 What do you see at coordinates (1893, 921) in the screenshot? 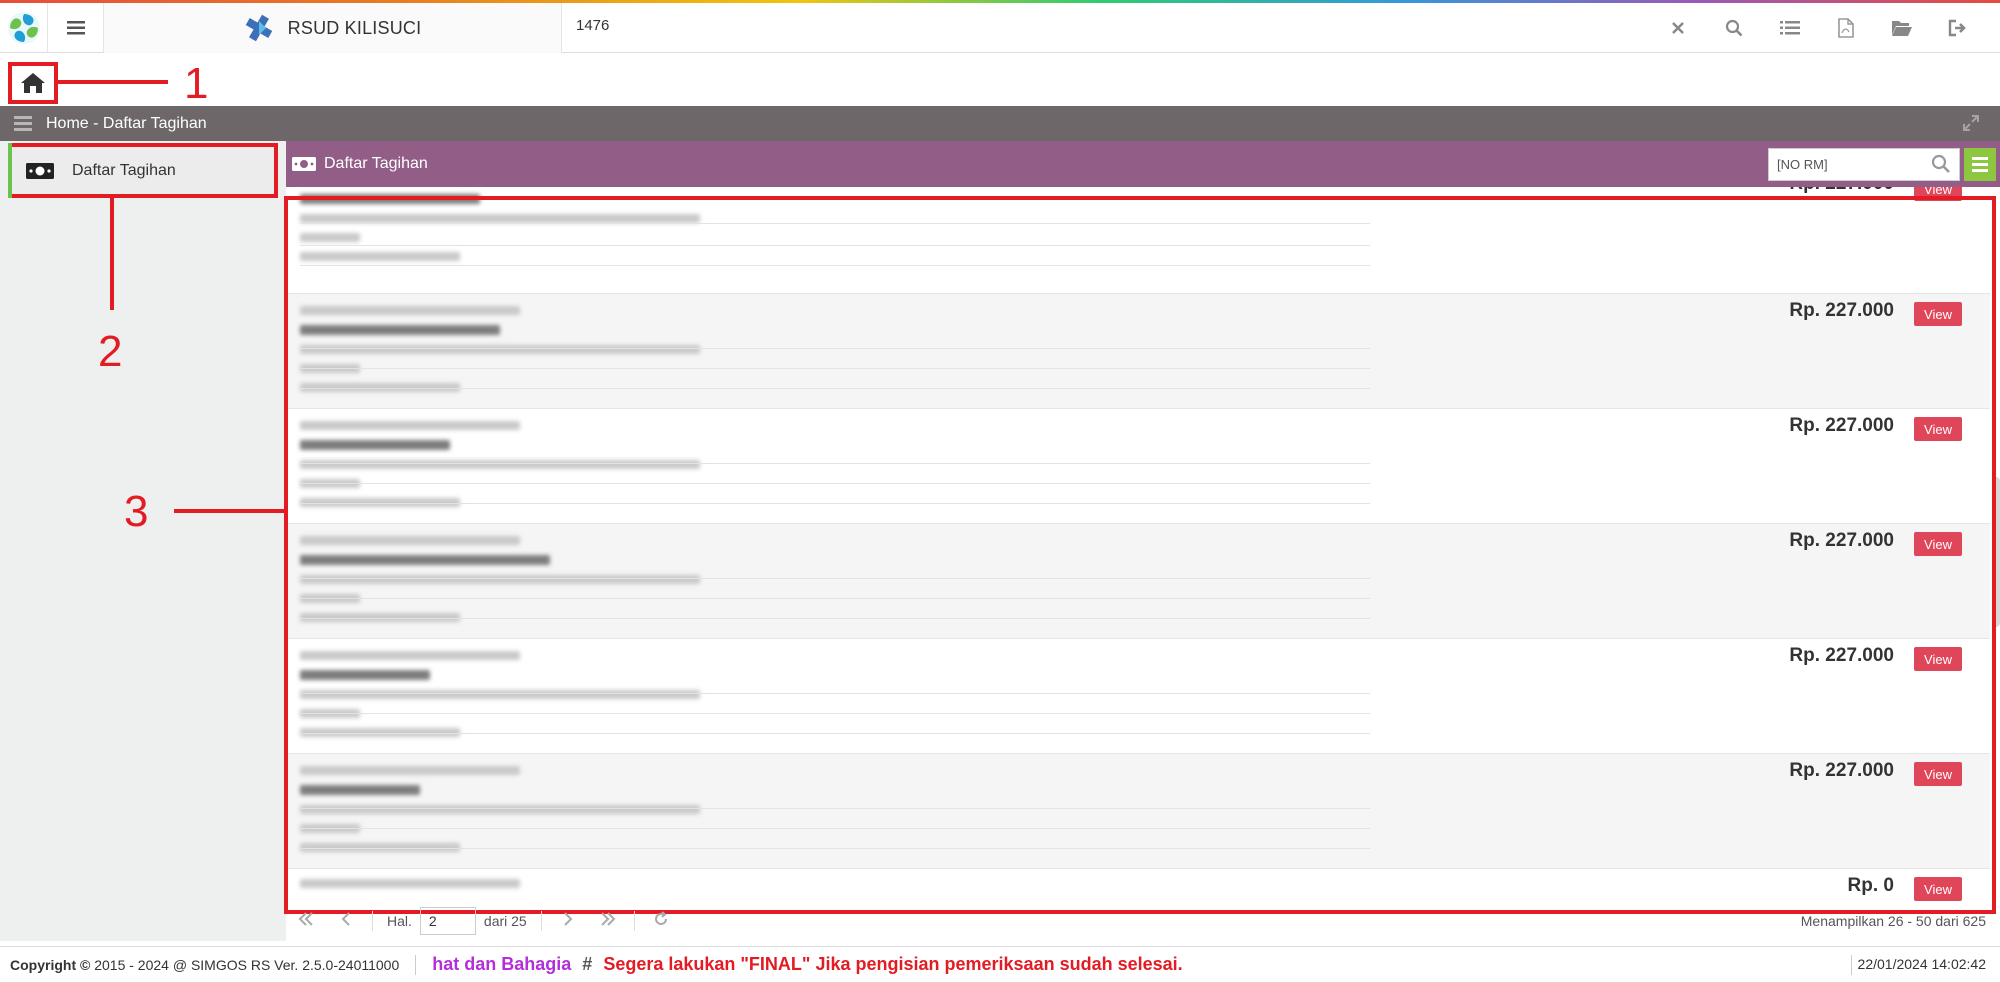
I see `pagination-info: Menampilkan 26 - 50 dari 625` at bounding box center [1893, 921].